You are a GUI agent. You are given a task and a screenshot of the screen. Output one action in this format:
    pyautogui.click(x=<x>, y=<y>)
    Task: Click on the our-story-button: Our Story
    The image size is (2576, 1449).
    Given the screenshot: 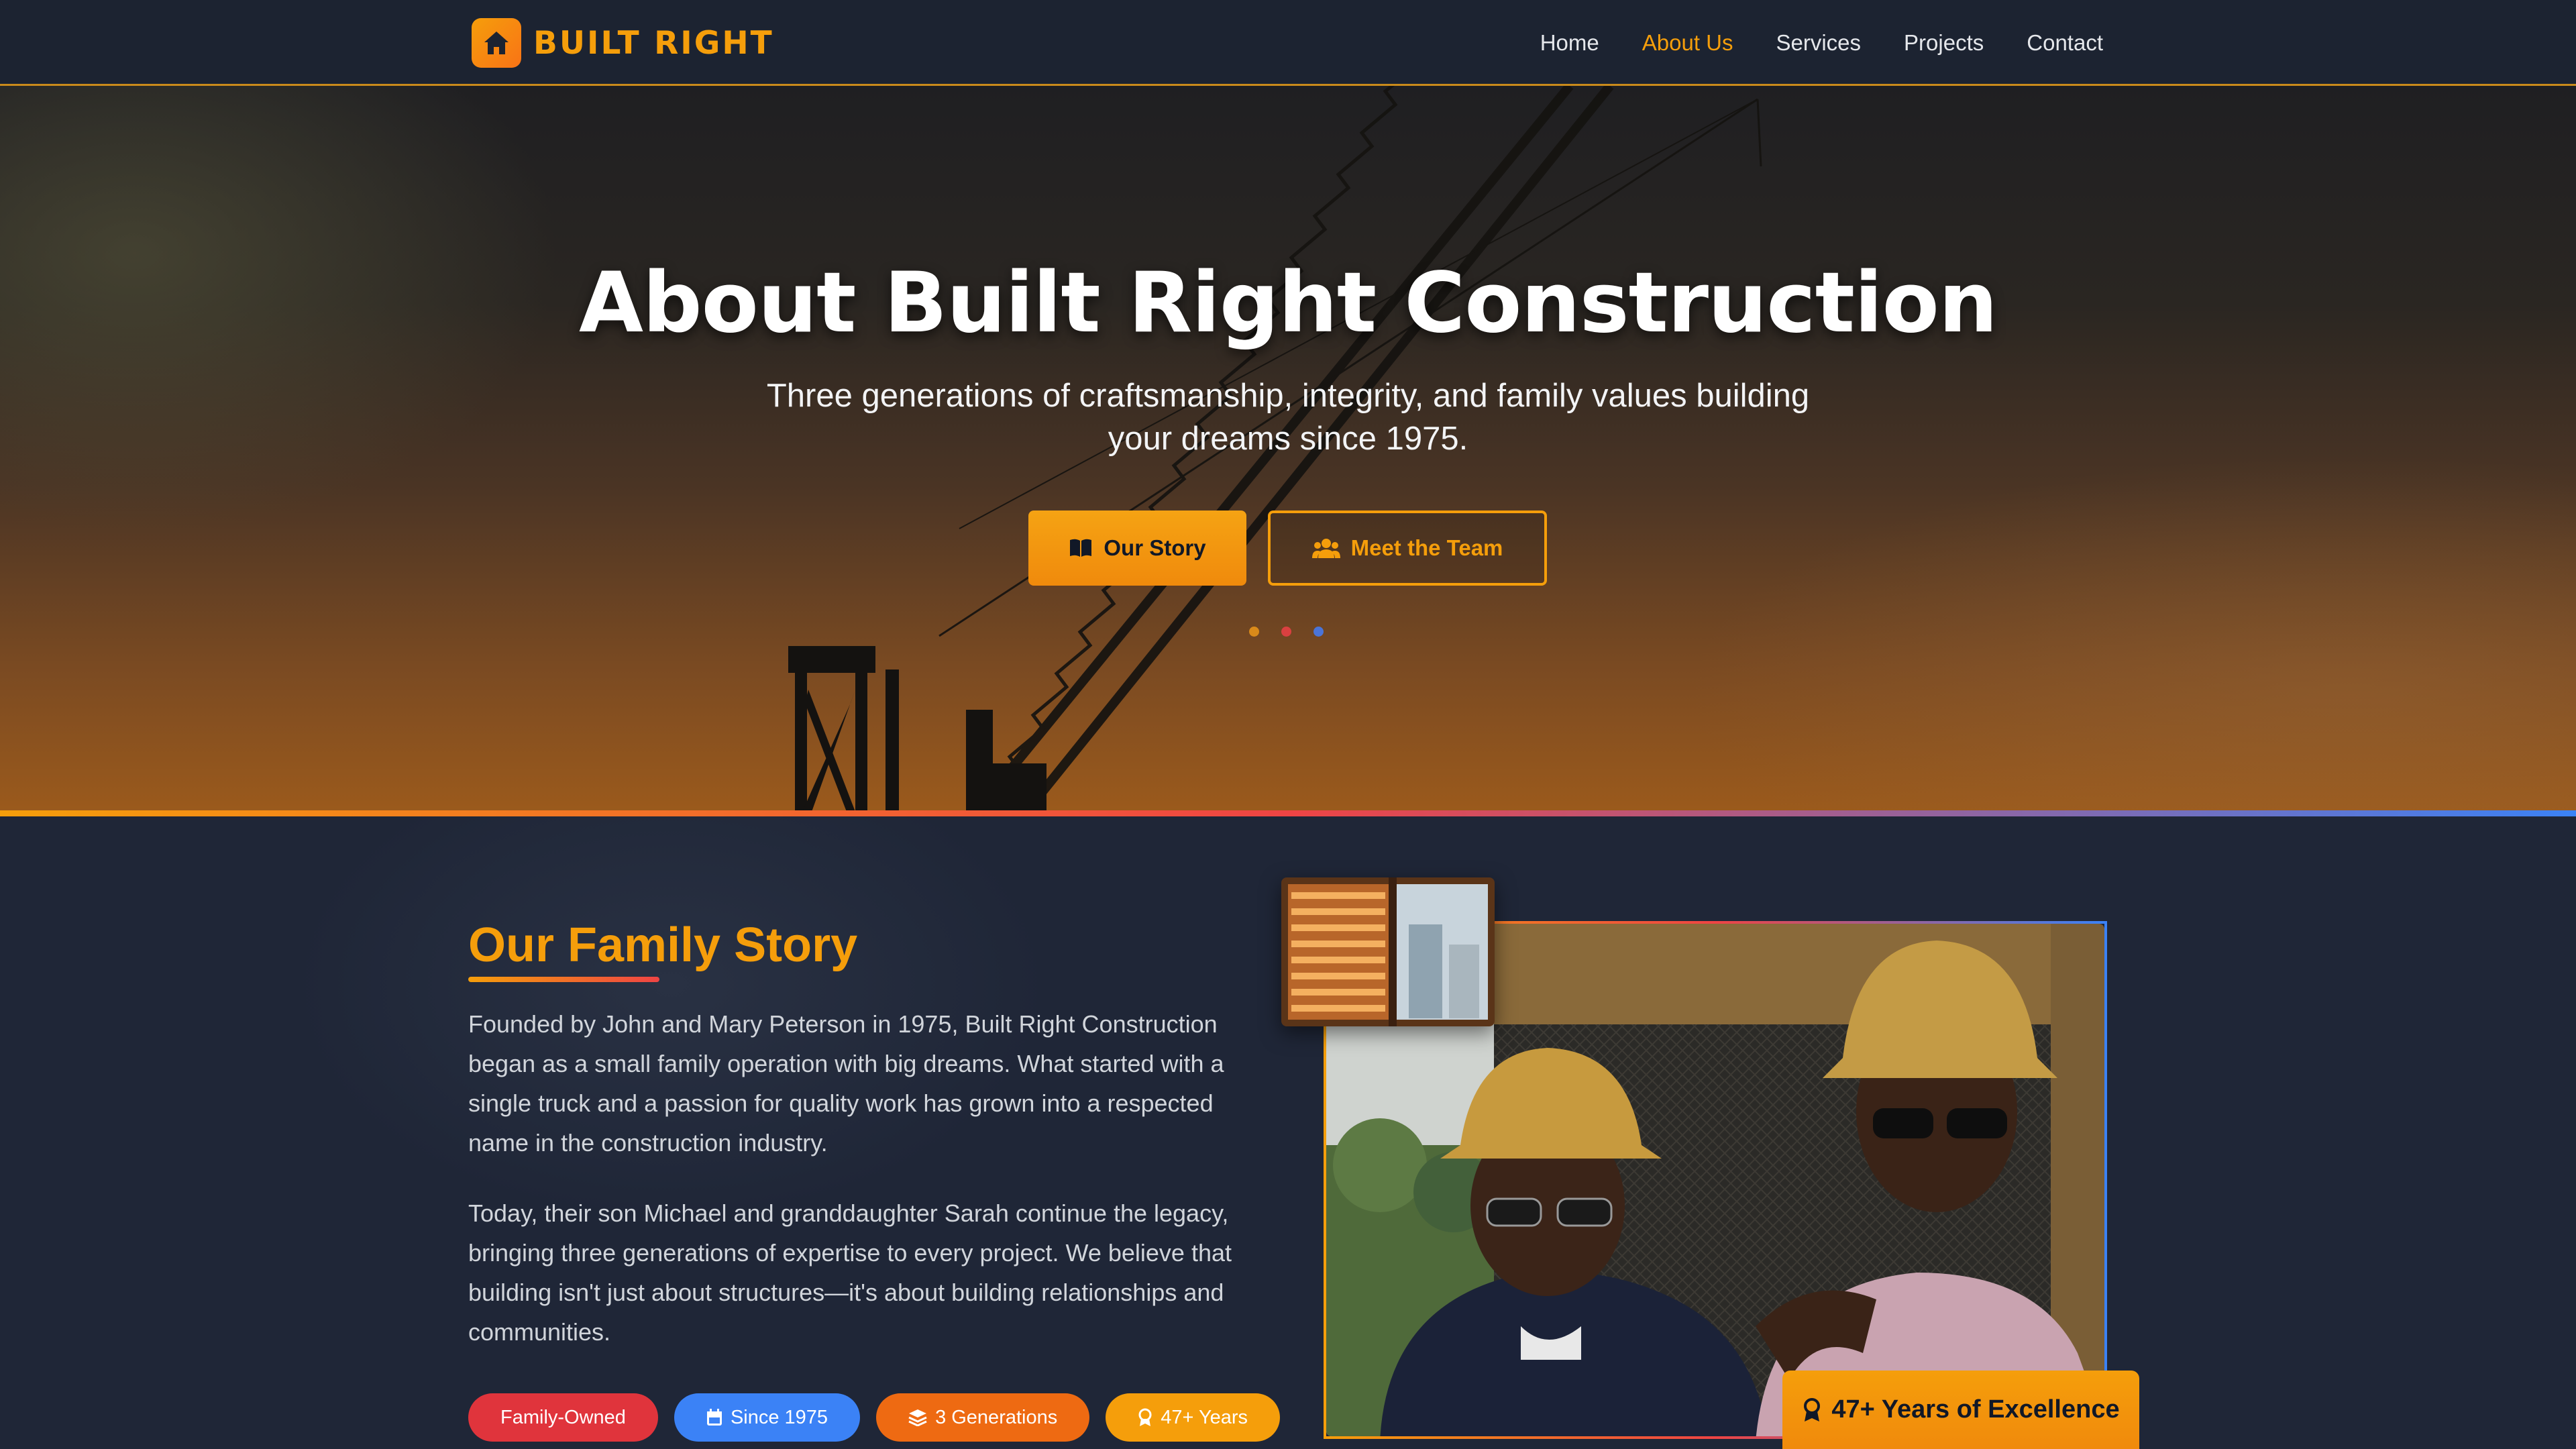 What is the action you would take?
    pyautogui.click(x=1137, y=548)
    